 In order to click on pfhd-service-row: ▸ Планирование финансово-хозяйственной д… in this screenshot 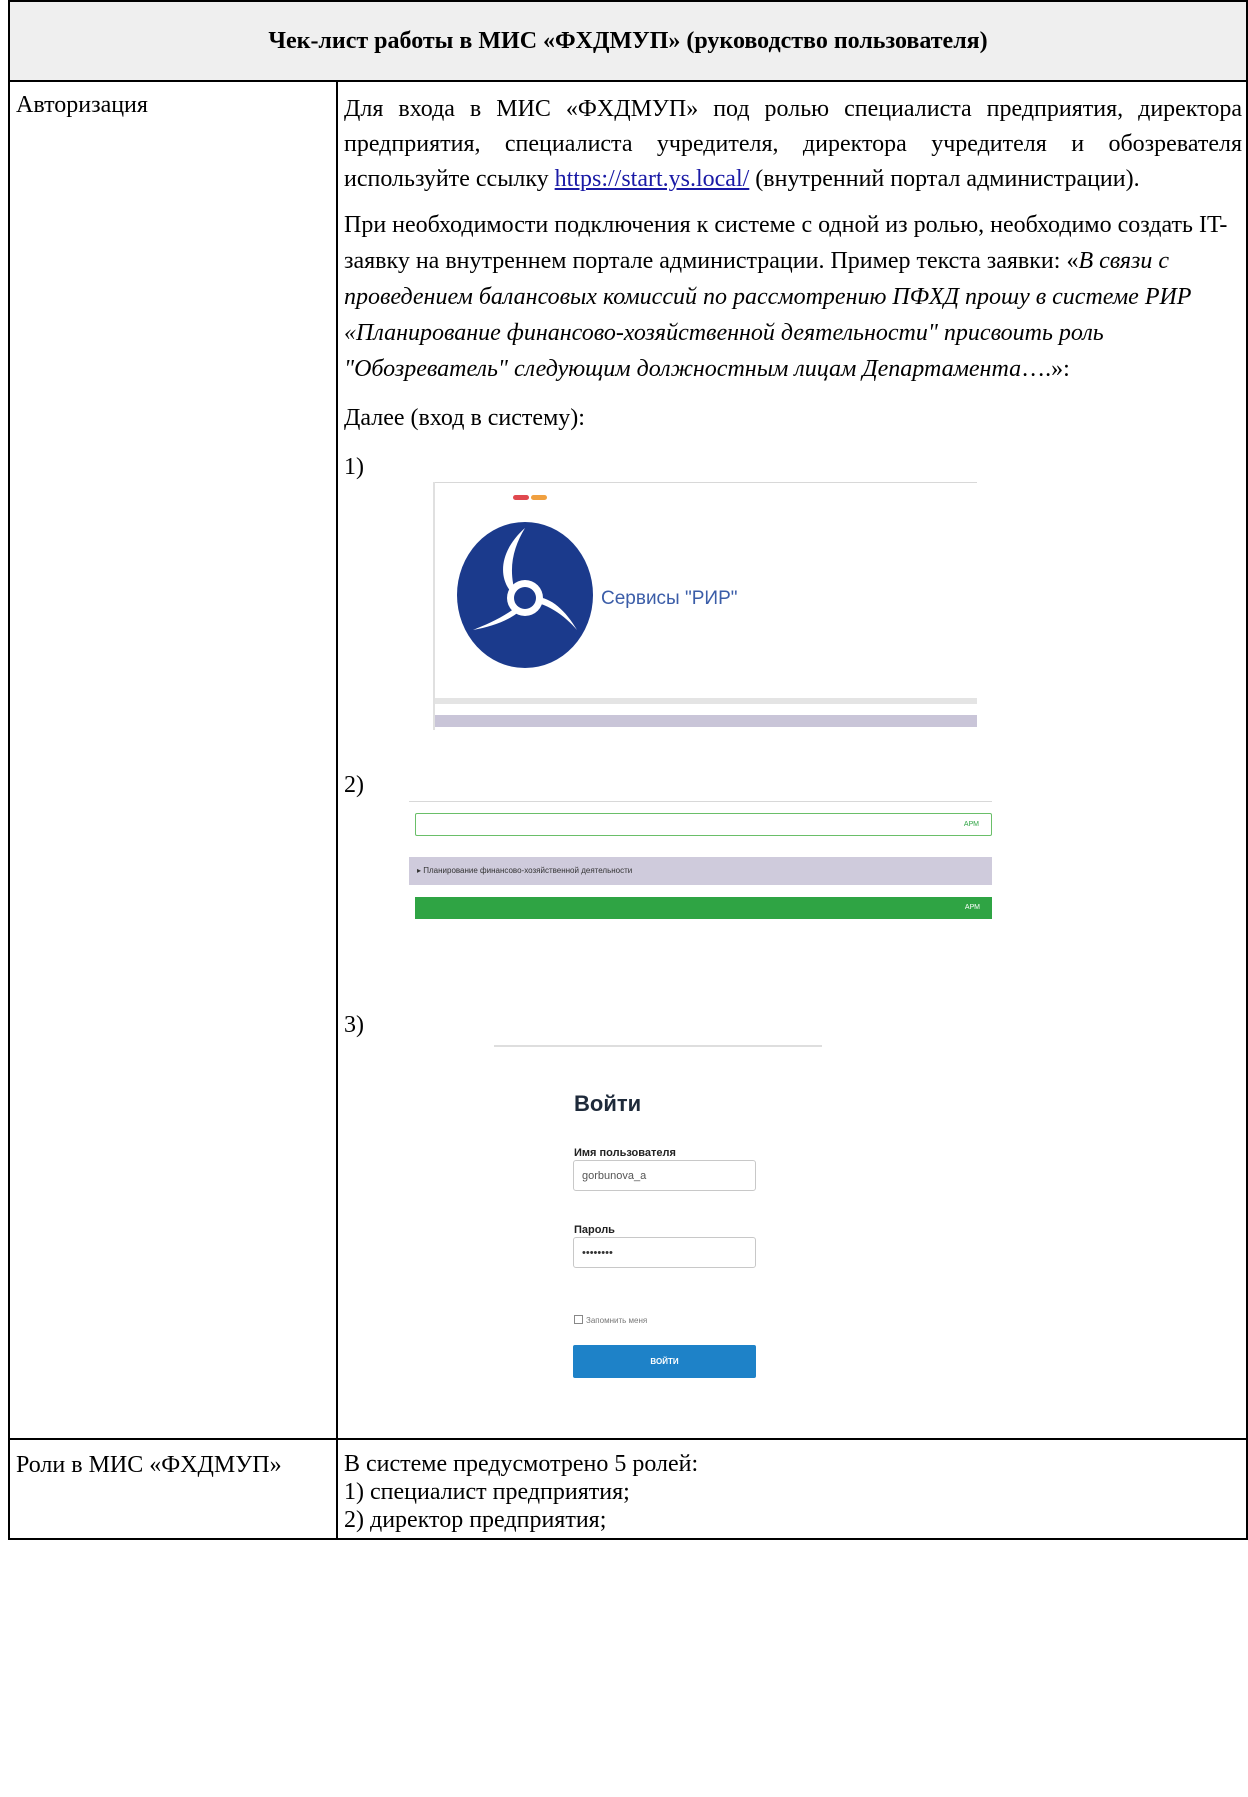, I will do `click(700, 871)`.